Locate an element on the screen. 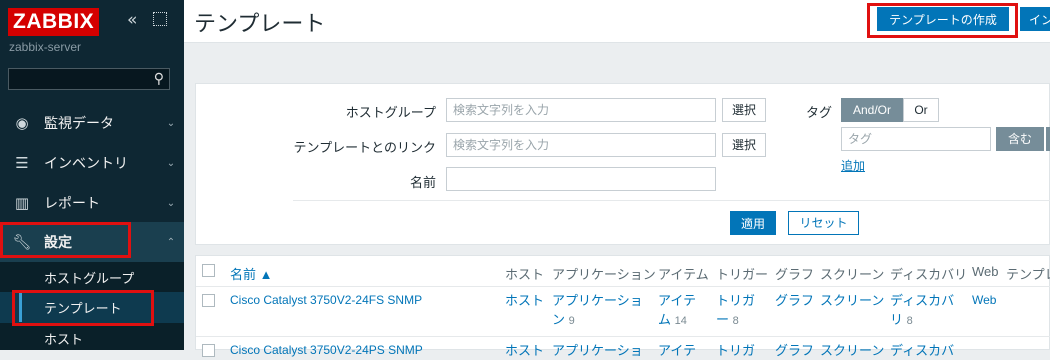 The height and width of the screenshot is (360, 1050). applications-link-text: アプリケーショ is located at coordinates (597, 300).